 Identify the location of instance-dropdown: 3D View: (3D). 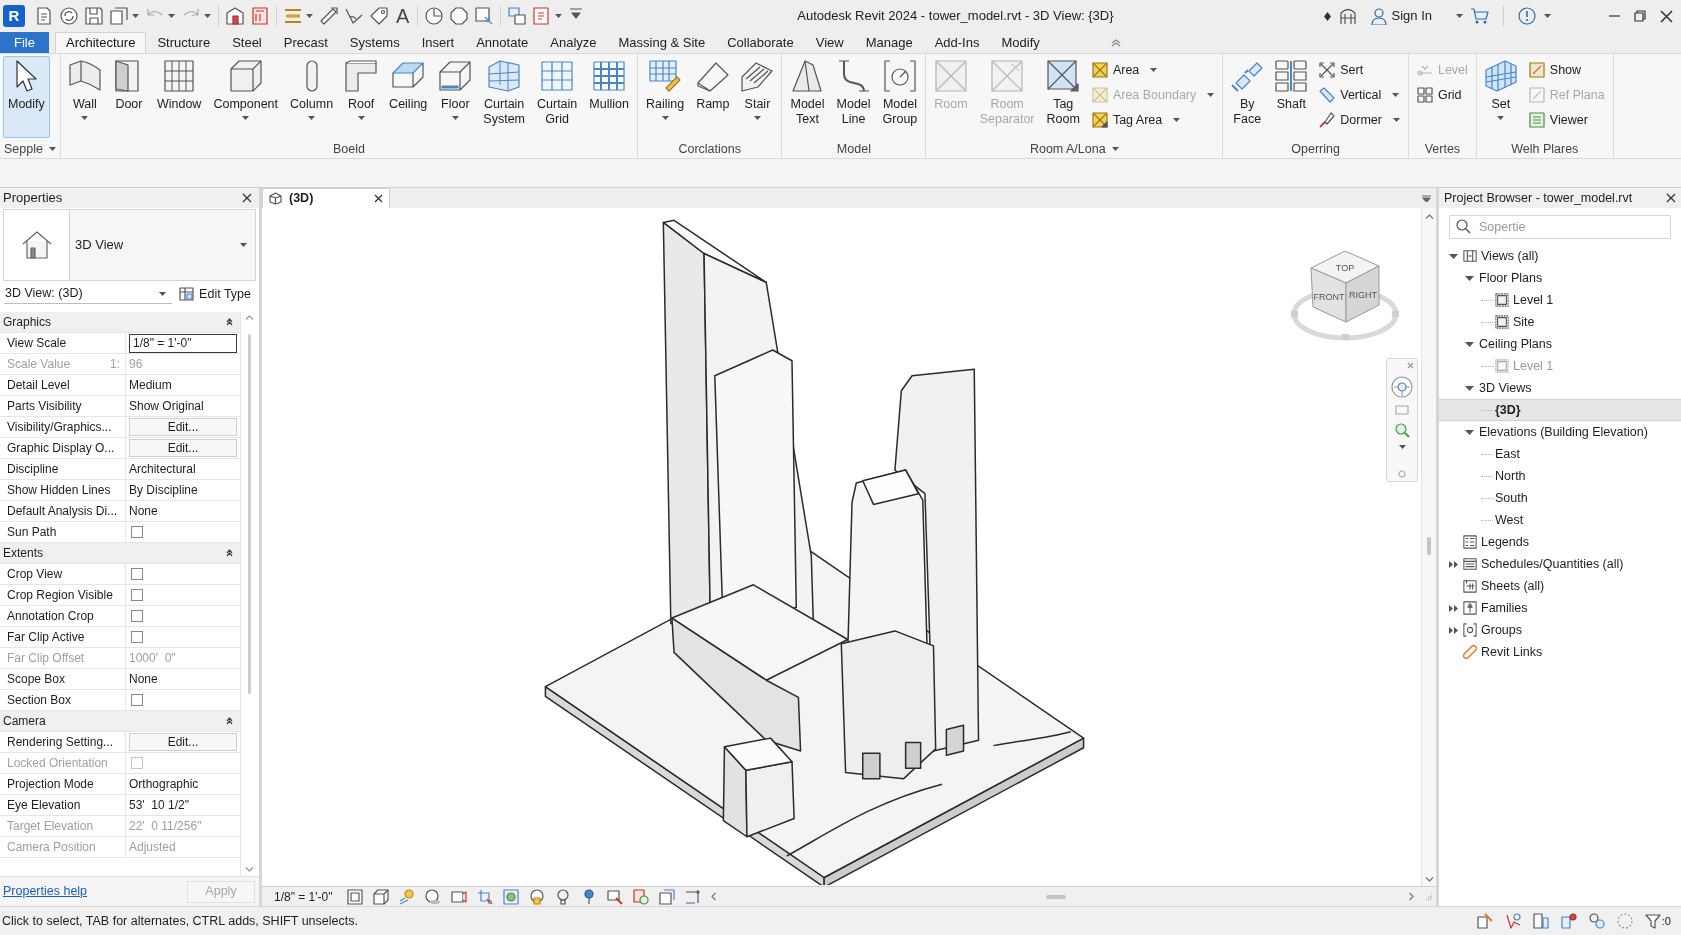
(88, 294).